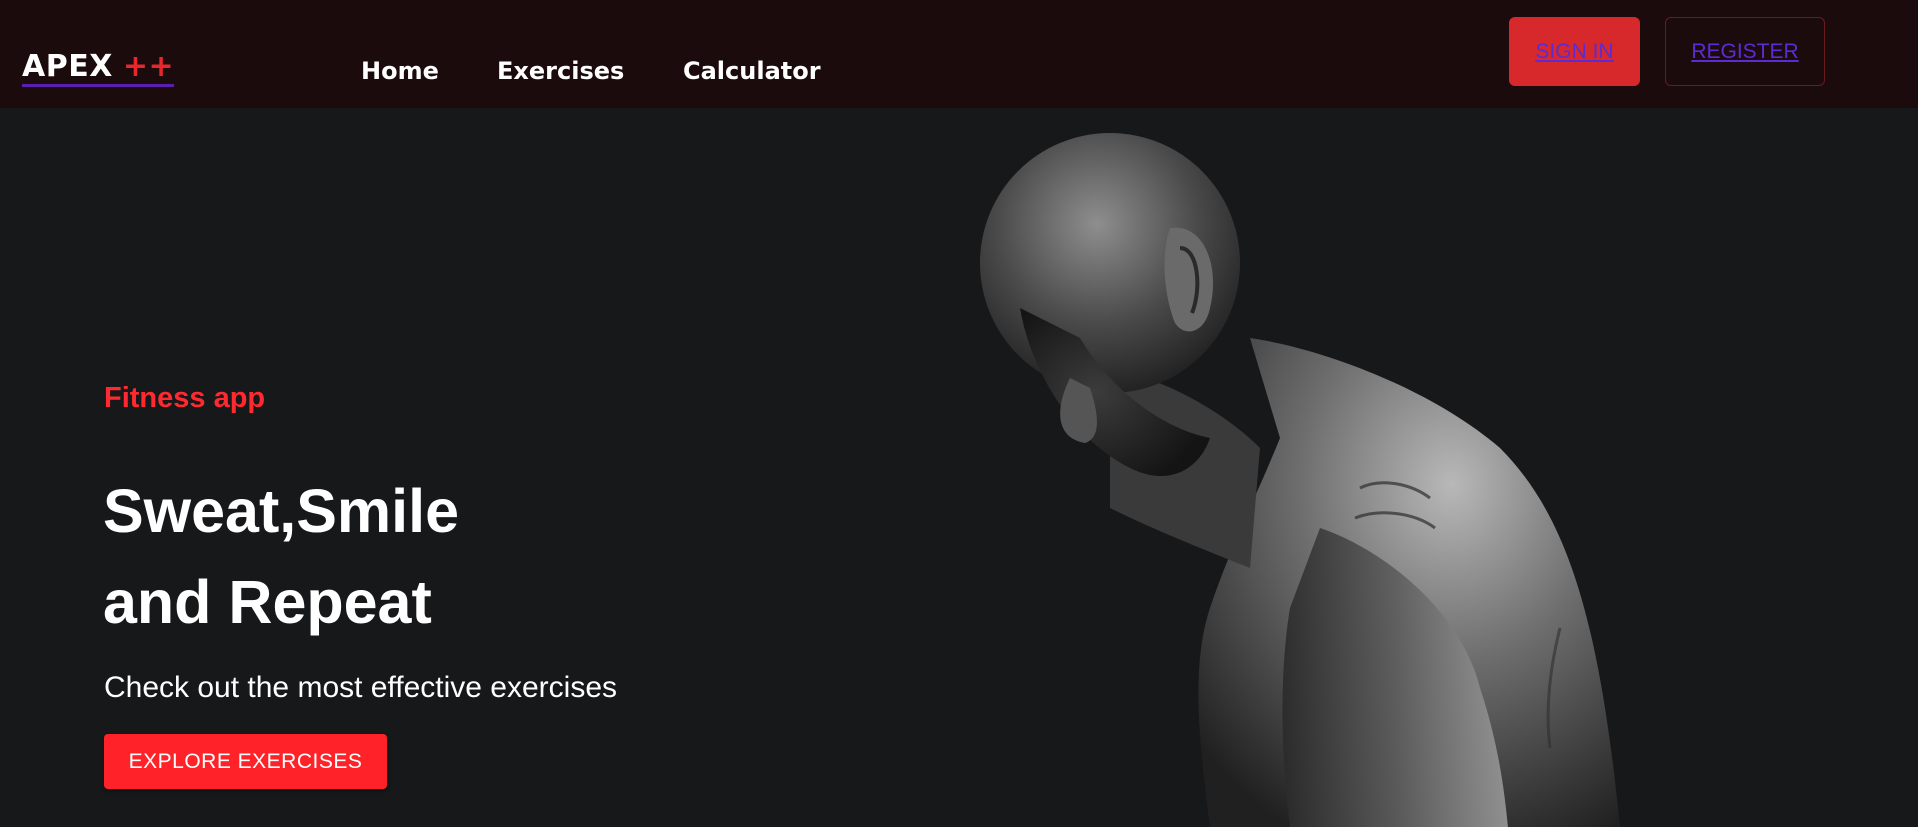 The height and width of the screenshot is (827, 1918). I want to click on brand-suffix: ++, so click(148, 66).